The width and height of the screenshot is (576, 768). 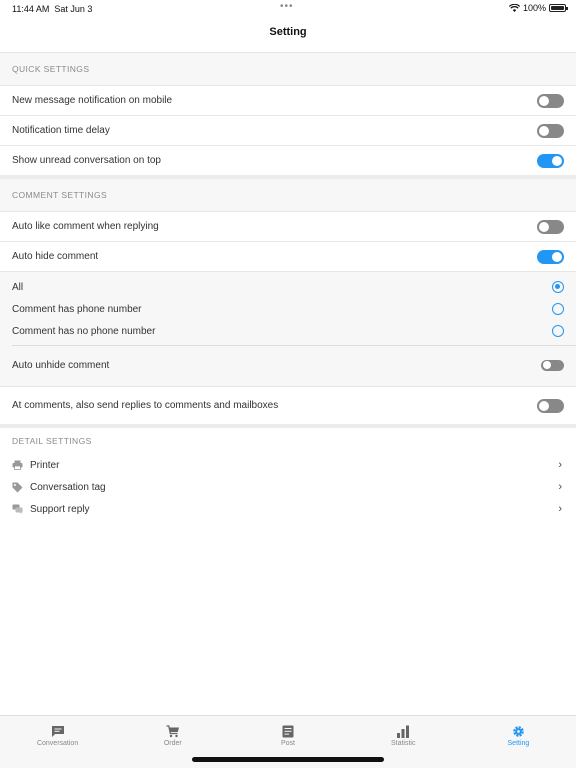 I want to click on setting-label: Auto like comment when replying, so click(x=85, y=226).